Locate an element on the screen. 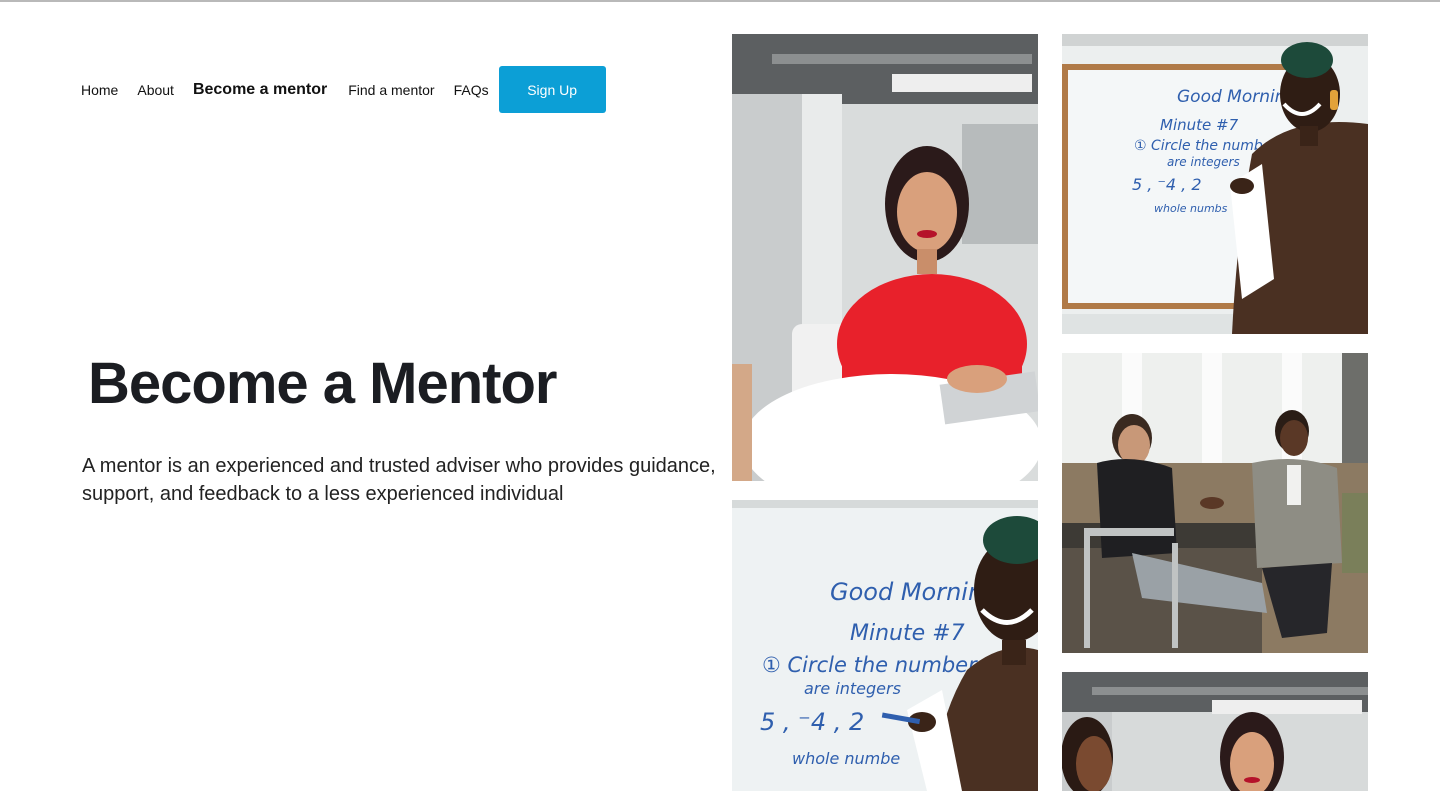 This screenshot has height=791, width=1440. women-office-photo is located at coordinates (1215, 731).